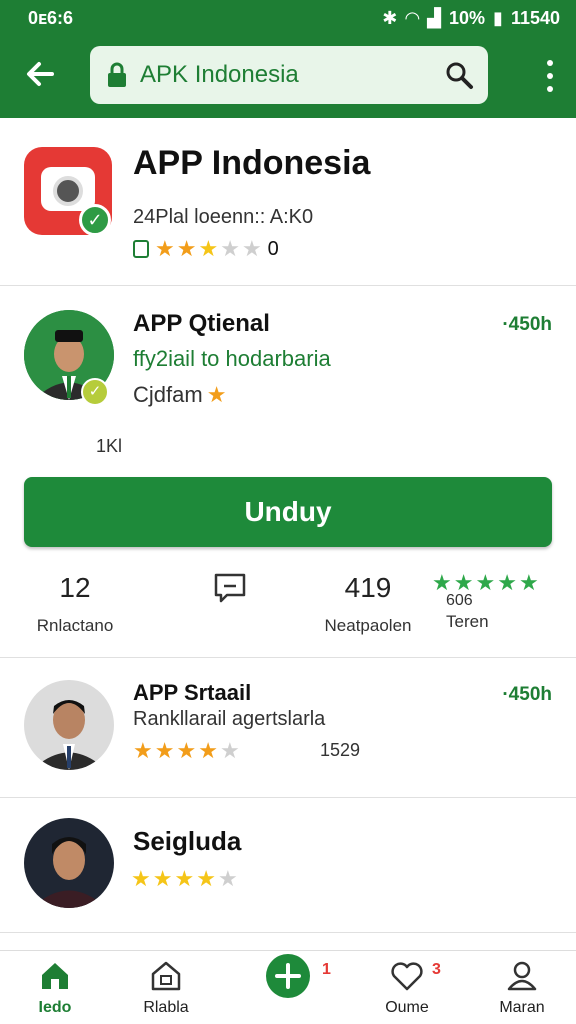 Image resolution: width=576 pixels, height=1024 pixels. I want to click on stat-value: 419, so click(368, 587).